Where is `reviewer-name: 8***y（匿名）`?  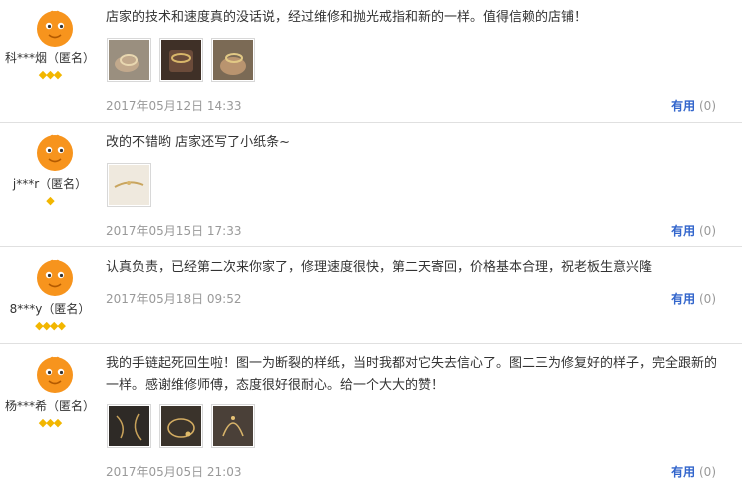 reviewer-name: 8***y（匿名） is located at coordinates (50, 309).